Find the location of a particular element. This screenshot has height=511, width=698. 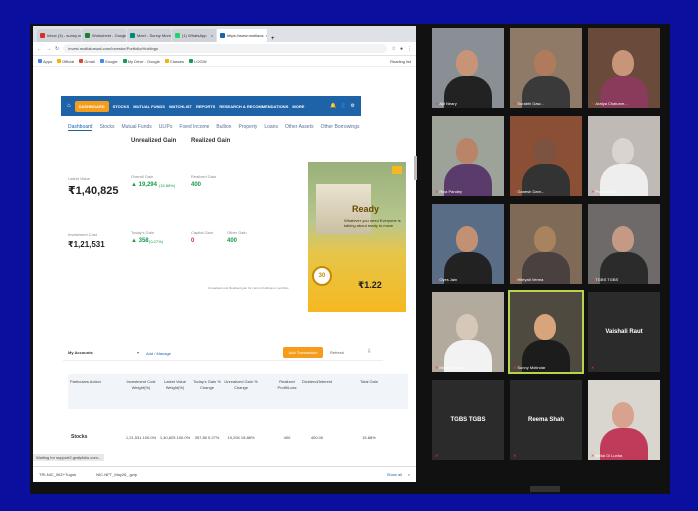

nav-item: RESEARCH & RECOMMENDATIONS is located at coordinates (253, 106).